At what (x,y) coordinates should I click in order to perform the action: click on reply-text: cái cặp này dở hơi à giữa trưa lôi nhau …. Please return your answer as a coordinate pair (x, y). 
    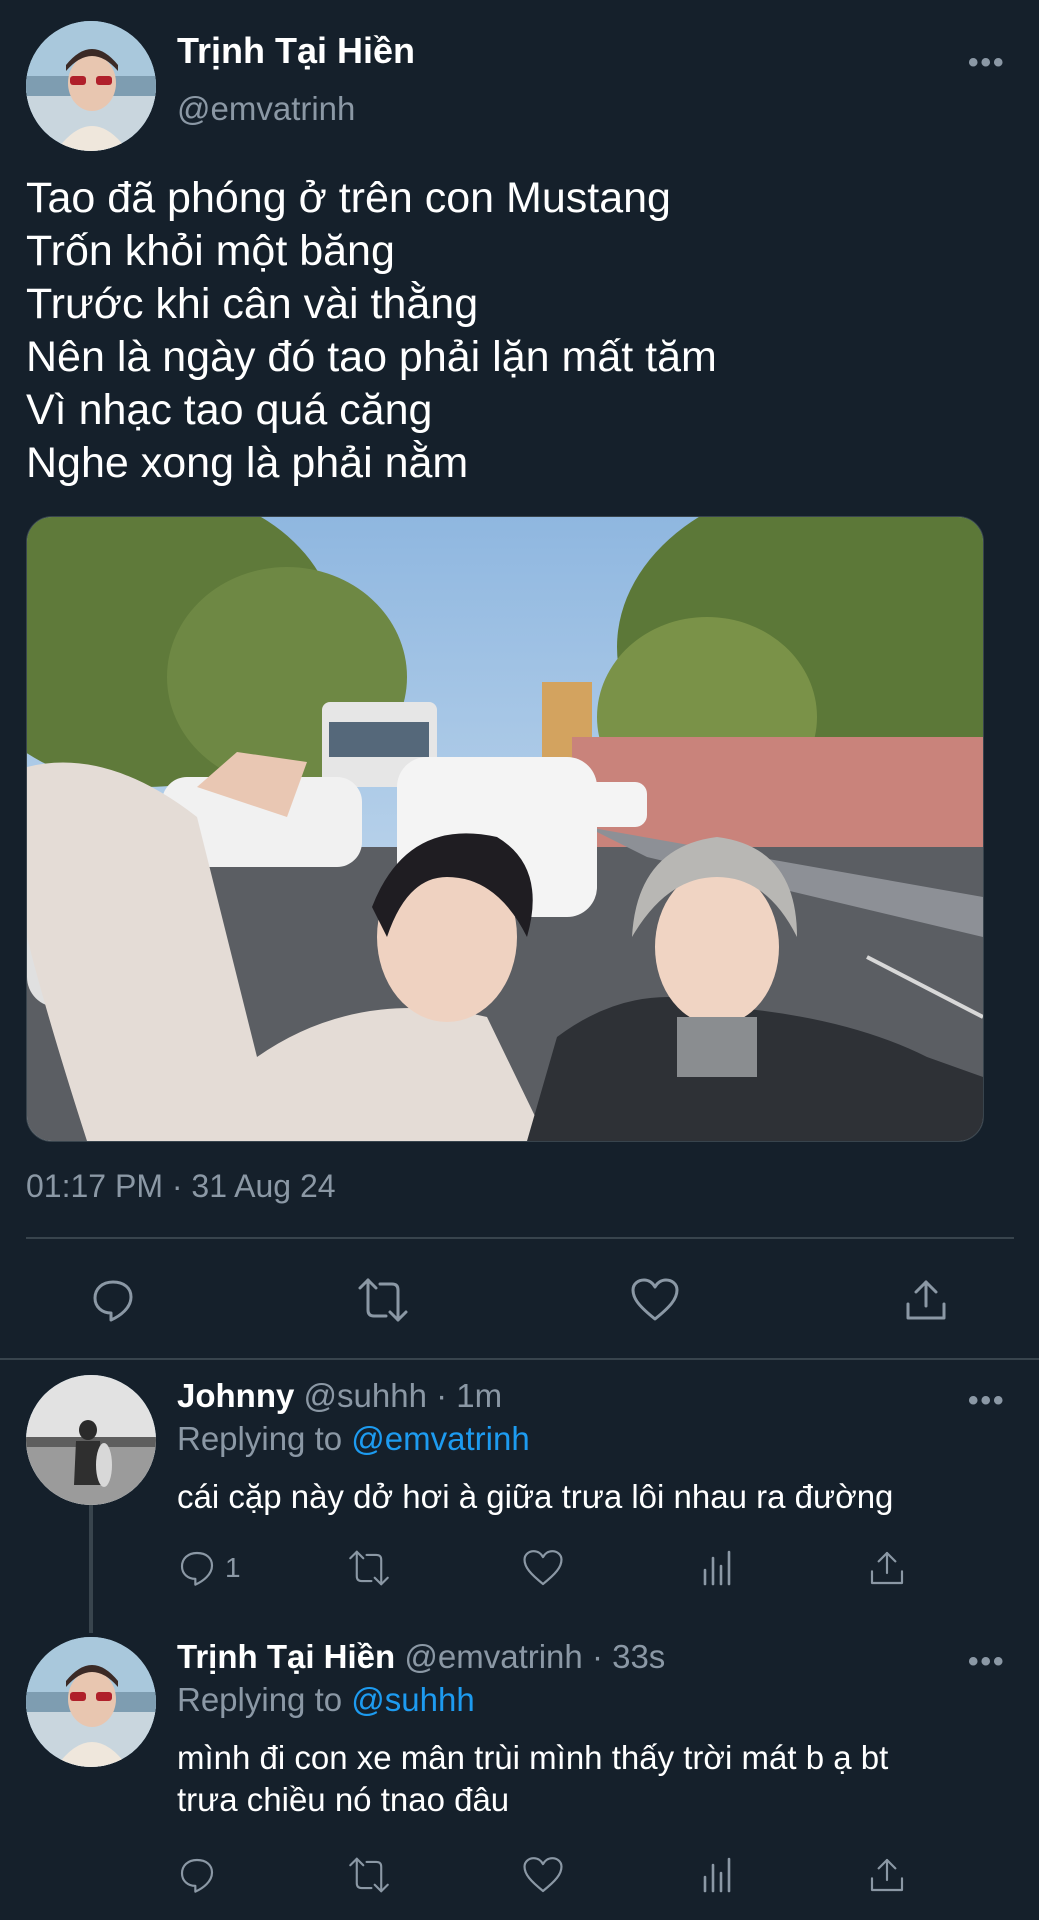
    Looking at the image, I should click on (535, 1496).